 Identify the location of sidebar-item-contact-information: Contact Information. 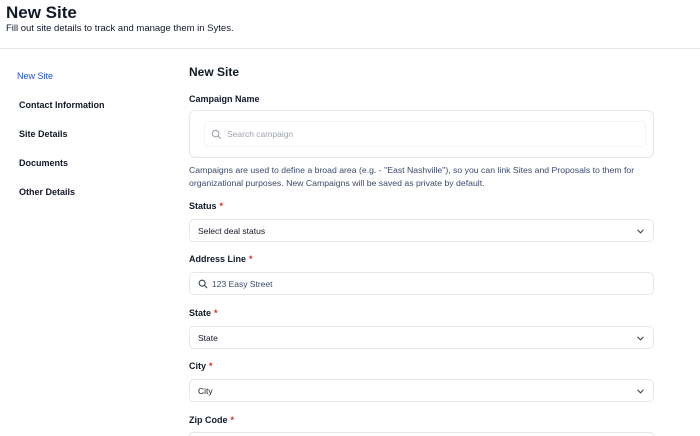
(62, 105).